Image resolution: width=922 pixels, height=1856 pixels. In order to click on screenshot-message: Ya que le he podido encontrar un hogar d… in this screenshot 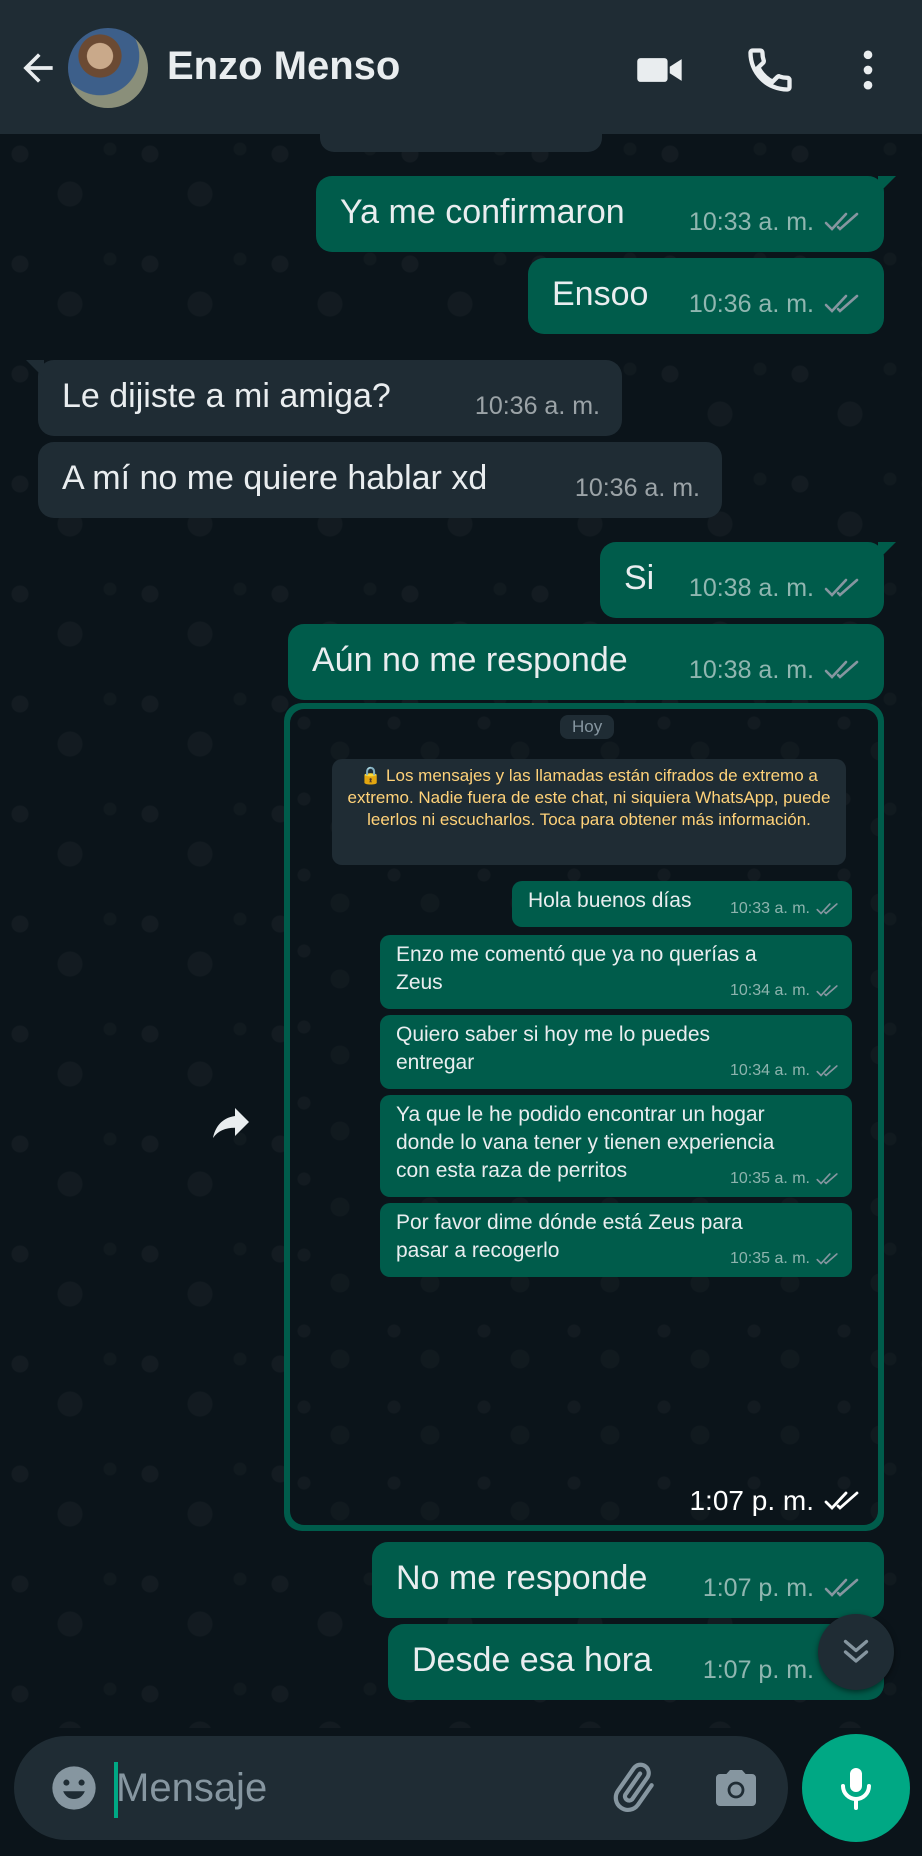, I will do `click(616, 1146)`.